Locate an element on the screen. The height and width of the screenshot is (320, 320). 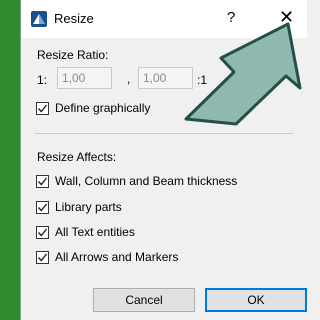
callout-arrow is located at coordinates (243, 74).